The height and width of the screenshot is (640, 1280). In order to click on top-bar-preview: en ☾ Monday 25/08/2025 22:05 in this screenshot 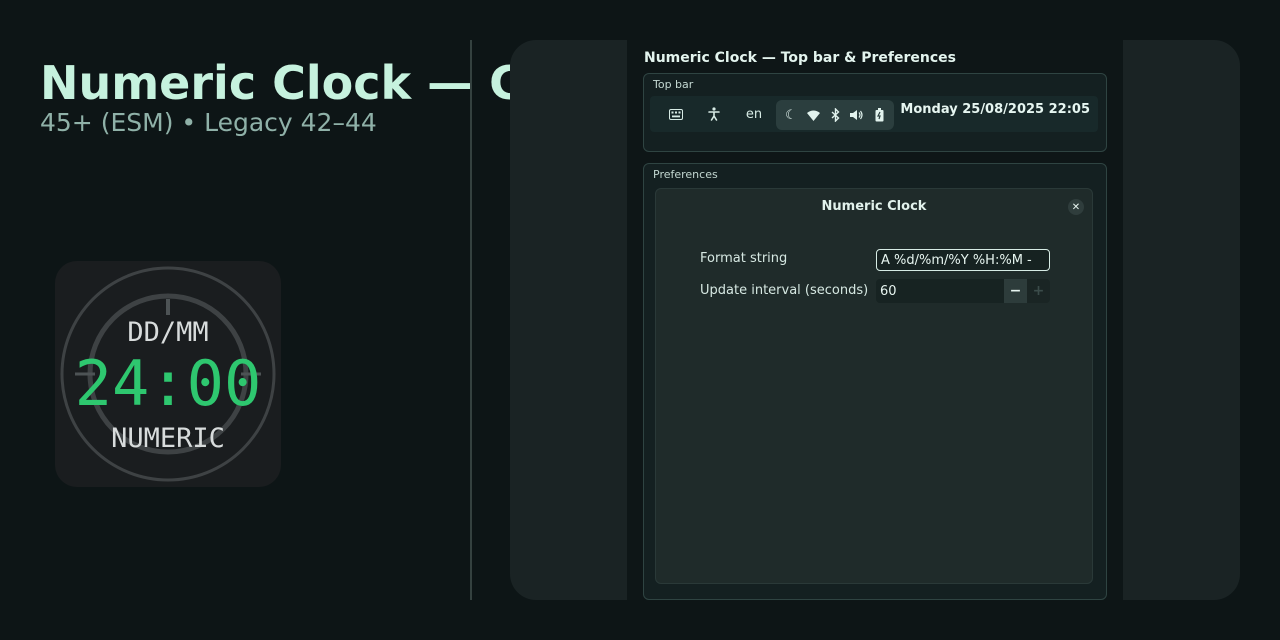, I will do `click(874, 114)`.